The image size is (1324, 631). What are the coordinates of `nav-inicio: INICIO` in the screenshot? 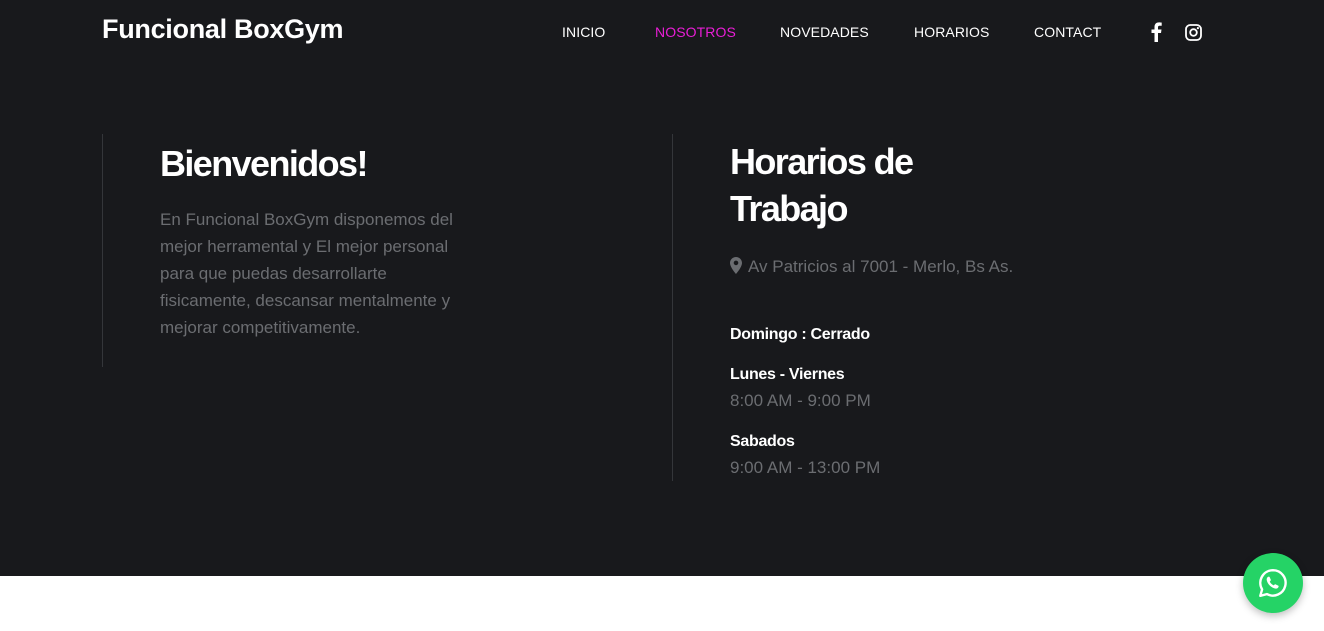 It's located at (583, 32).